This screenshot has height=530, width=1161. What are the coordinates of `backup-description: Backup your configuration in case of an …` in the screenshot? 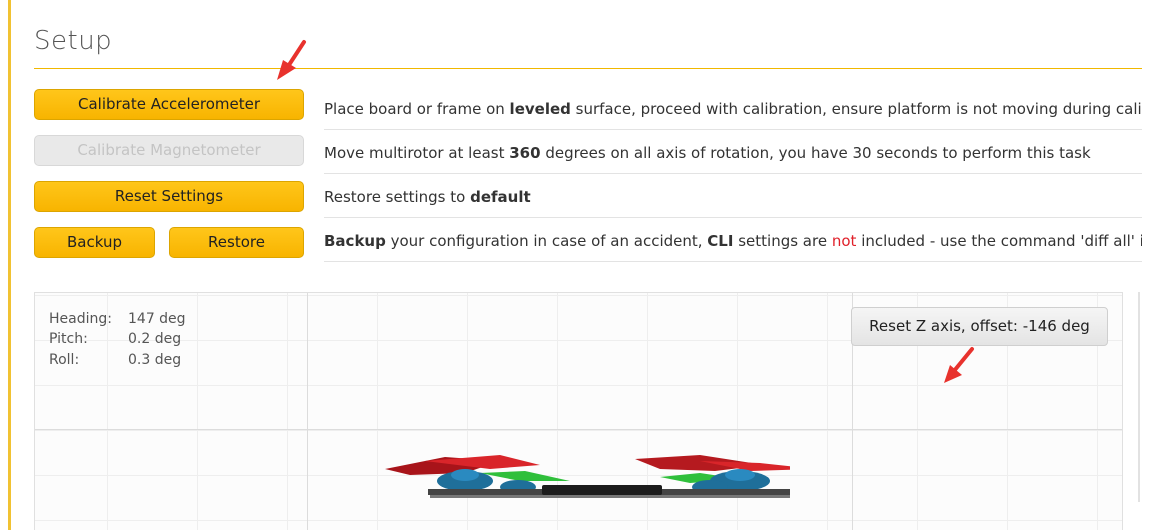 It's located at (733, 241).